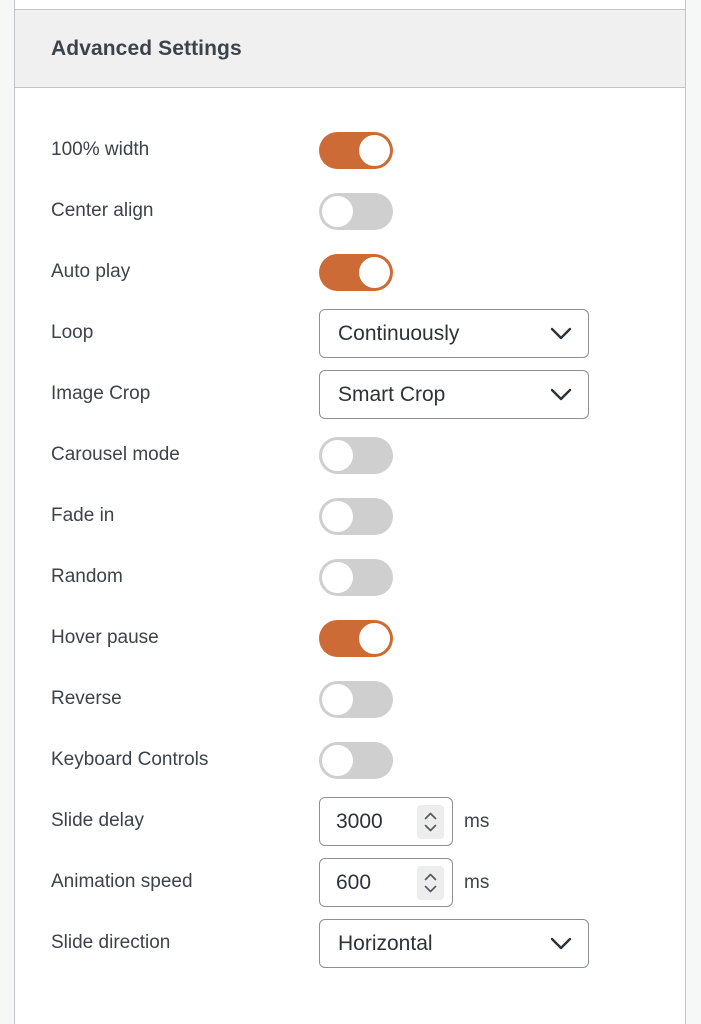 The width and height of the screenshot is (701, 1024). Describe the element at coordinates (122, 882) in the screenshot. I see `setting-label-animation-speed: Animation speed` at that location.